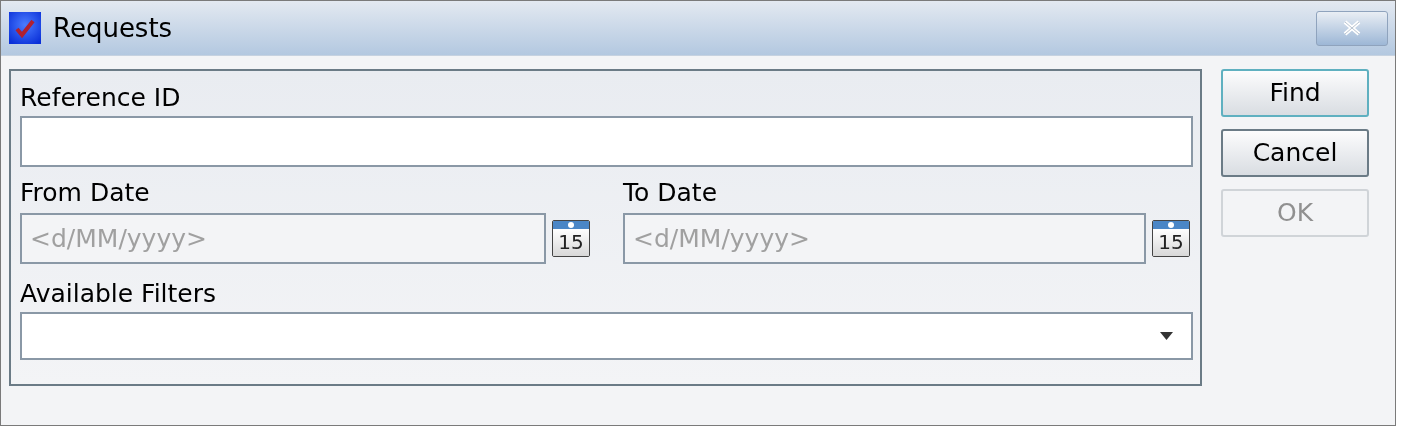  I want to click on close-icon, so click(1352, 28).